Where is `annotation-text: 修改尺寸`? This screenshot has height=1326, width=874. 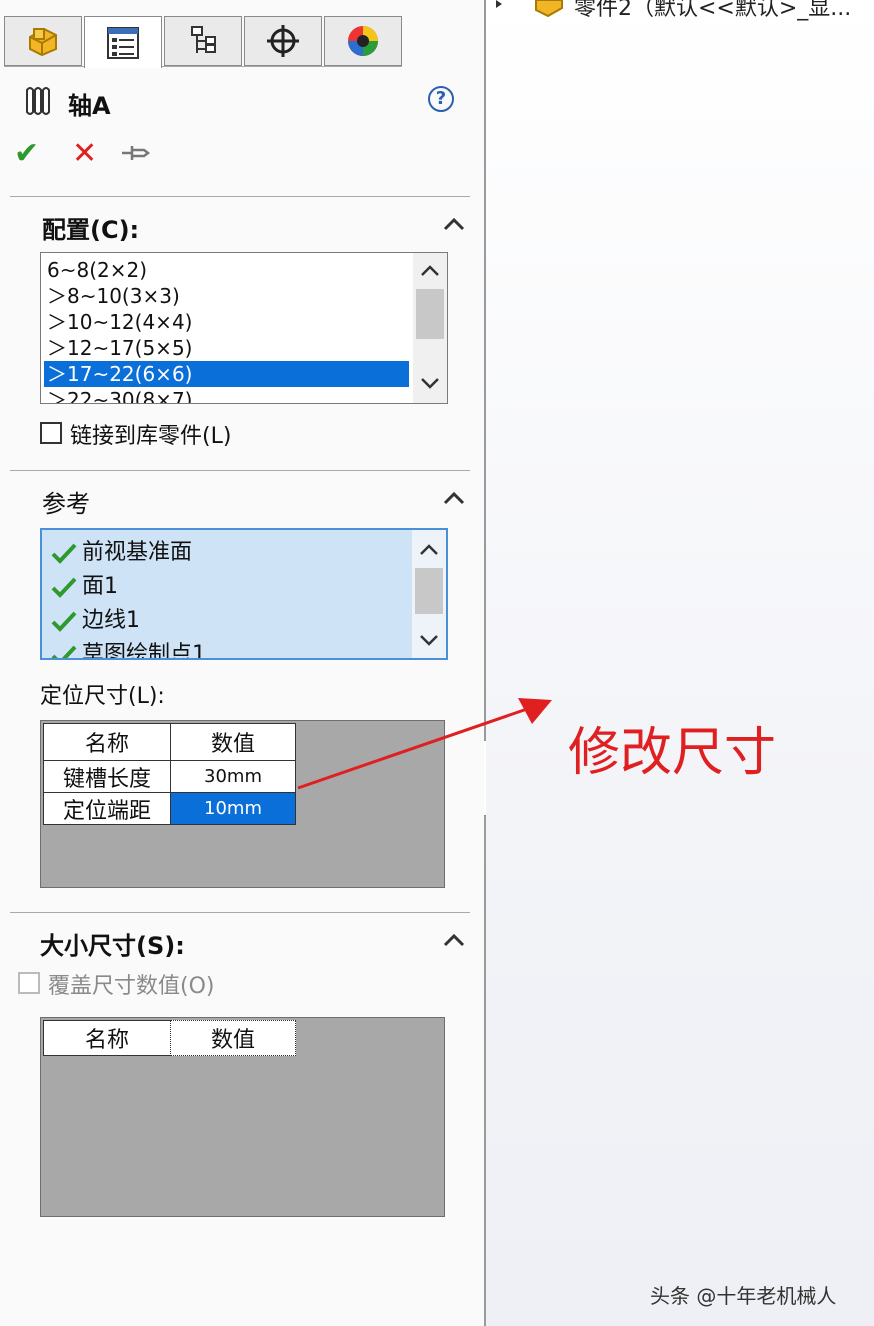
annotation-text: 修改尺寸 is located at coordinates (672, 753).